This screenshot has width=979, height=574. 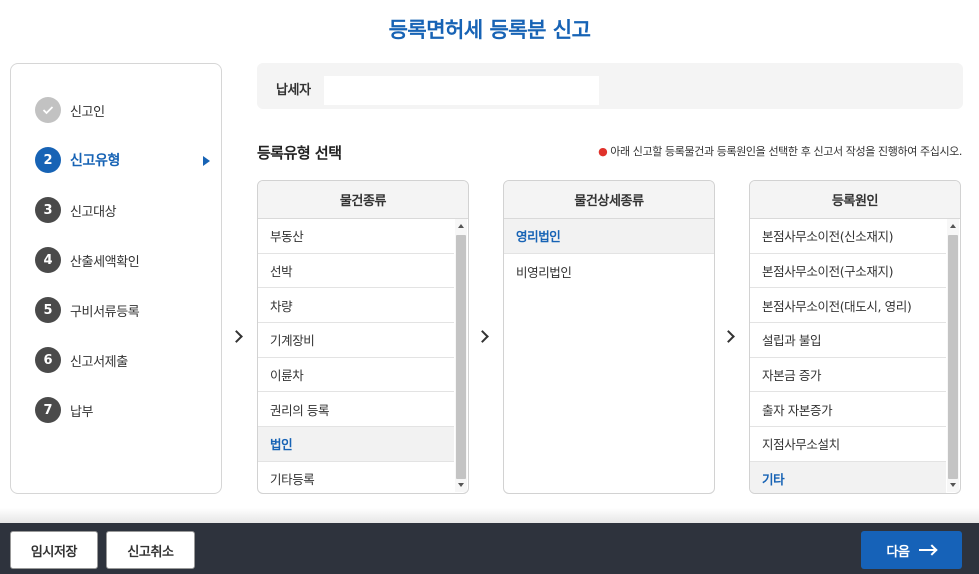 What do you see at coordinates (461, 90) in the screenshot?
I see `taxpayer-value` at bounding box center [461, 90].